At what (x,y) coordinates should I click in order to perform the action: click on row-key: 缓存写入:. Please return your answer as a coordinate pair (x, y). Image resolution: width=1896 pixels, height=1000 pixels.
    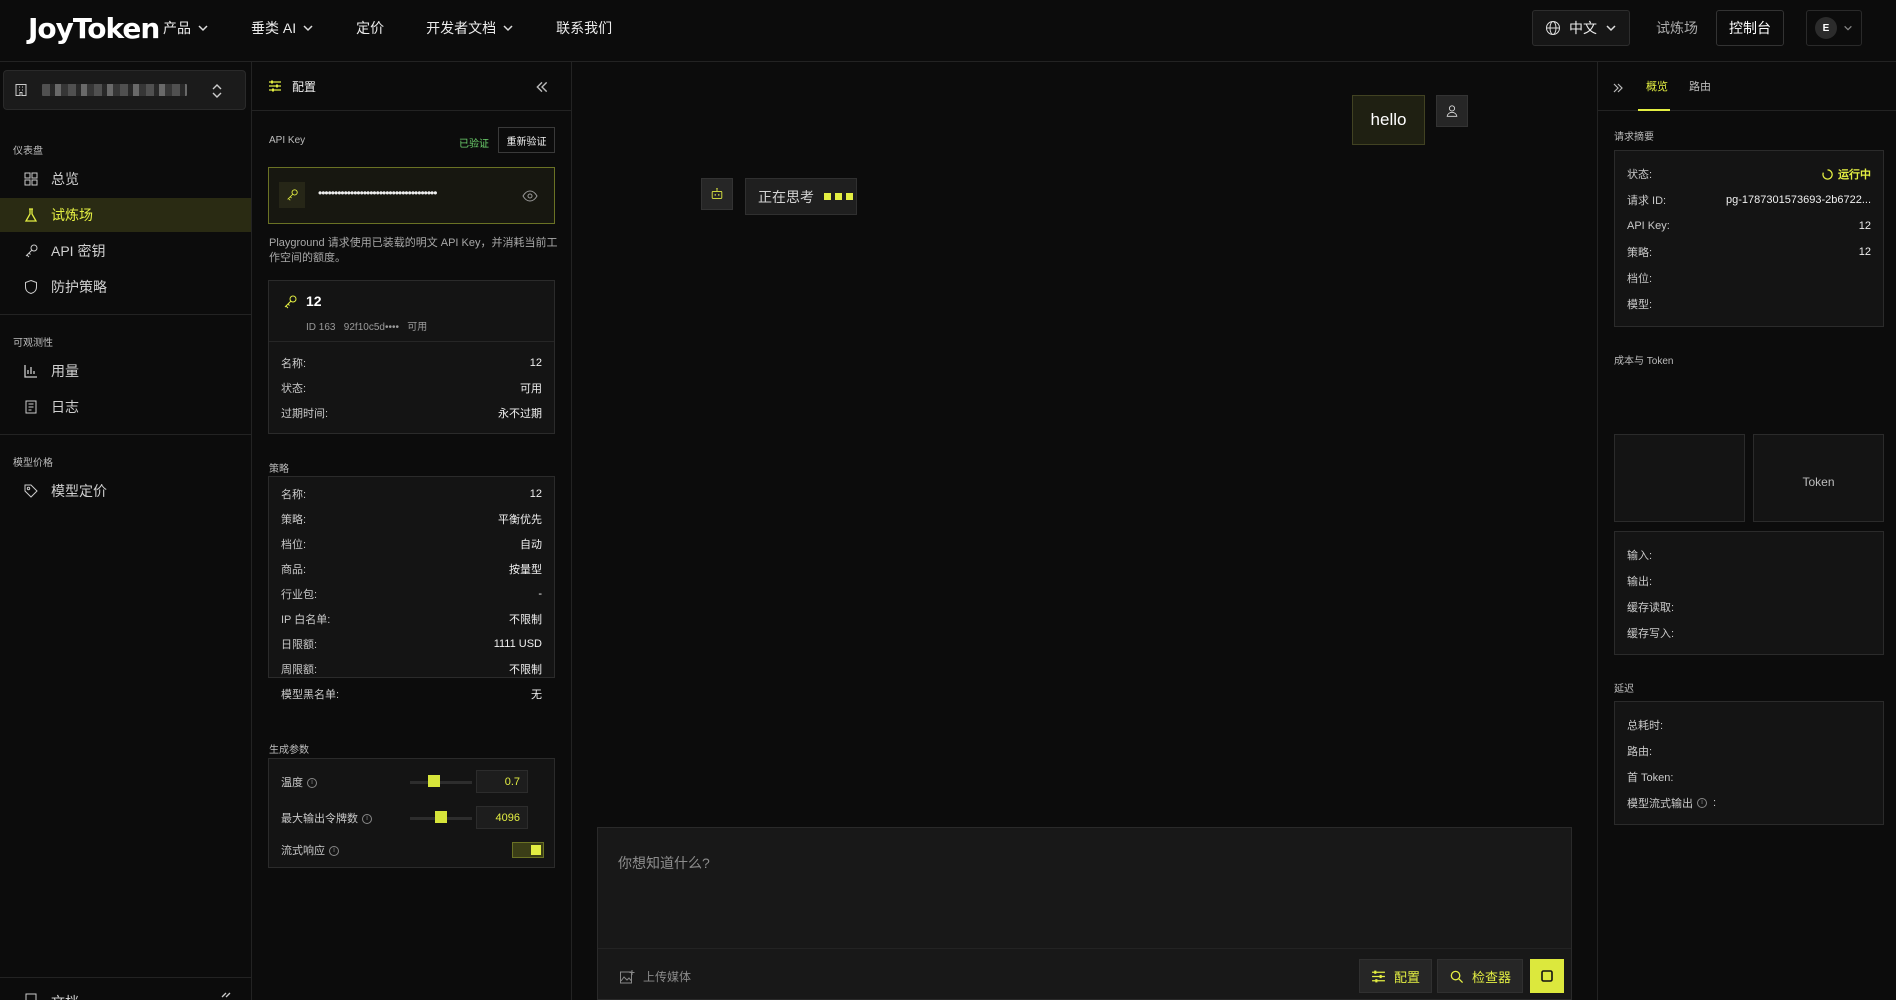
    Looking at the image, I should click on (1651, 634).